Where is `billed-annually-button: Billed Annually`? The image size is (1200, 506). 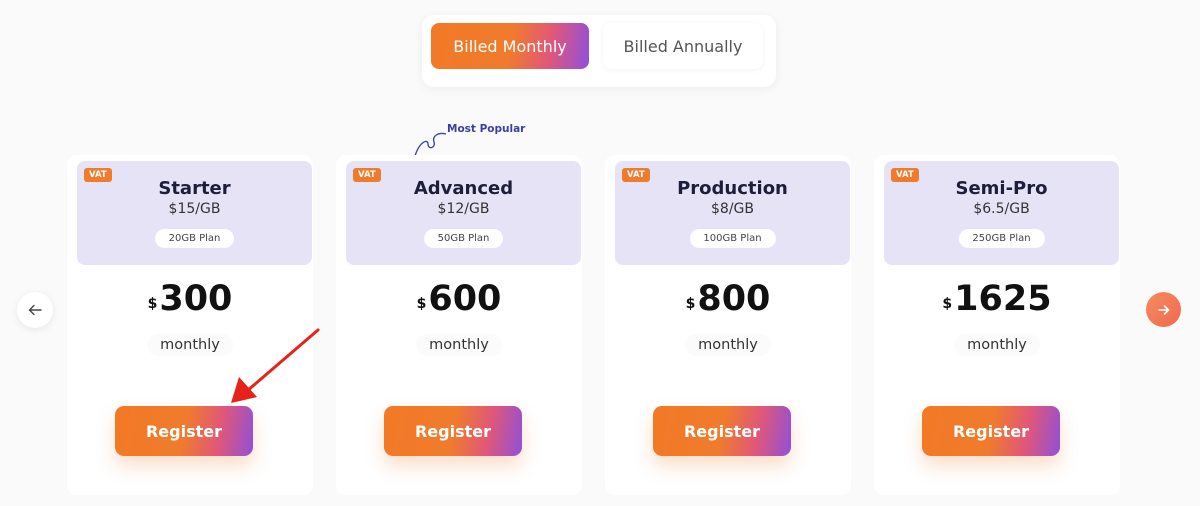
billed-annually-button: Billed Annually is located at coordinates (683, 46).